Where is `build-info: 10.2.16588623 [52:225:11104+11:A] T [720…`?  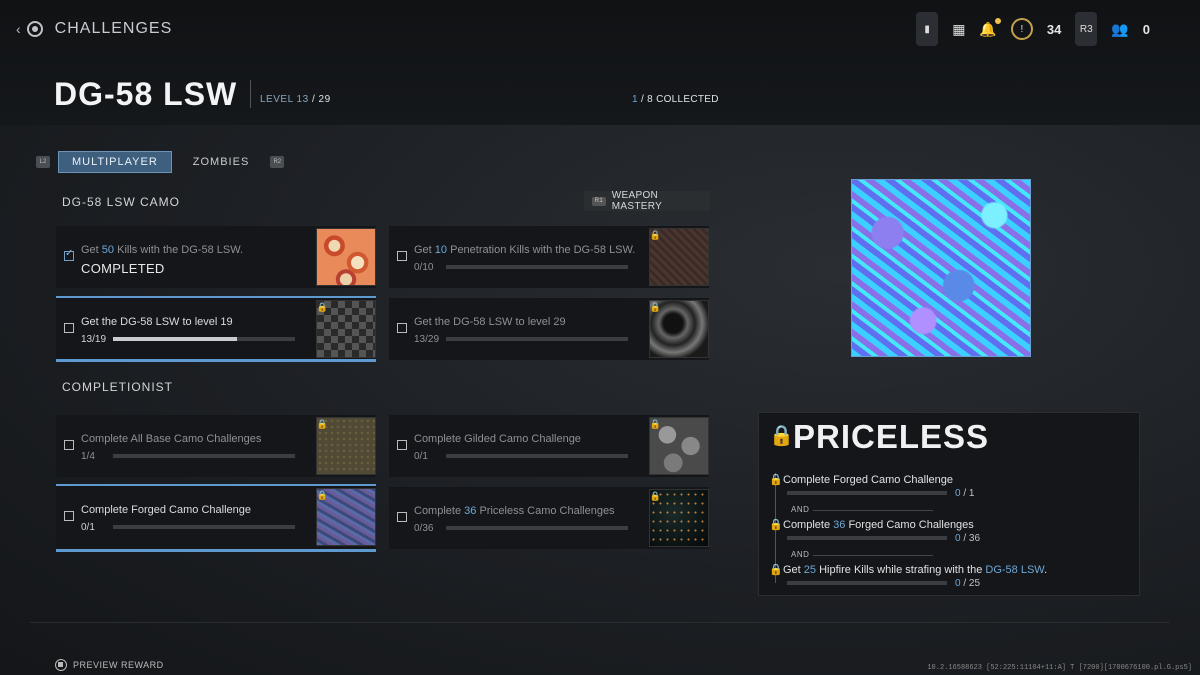 build-info: 10.2.16588623 [52:225:11104+11:A] T [720… is located at coordinates (1059, 668).